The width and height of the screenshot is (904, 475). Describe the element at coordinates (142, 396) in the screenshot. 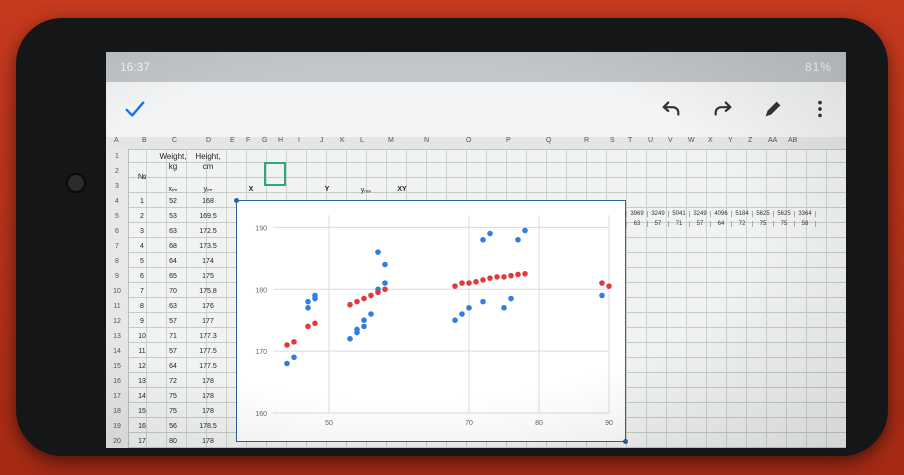

I see `table-cell: 14` at that location.